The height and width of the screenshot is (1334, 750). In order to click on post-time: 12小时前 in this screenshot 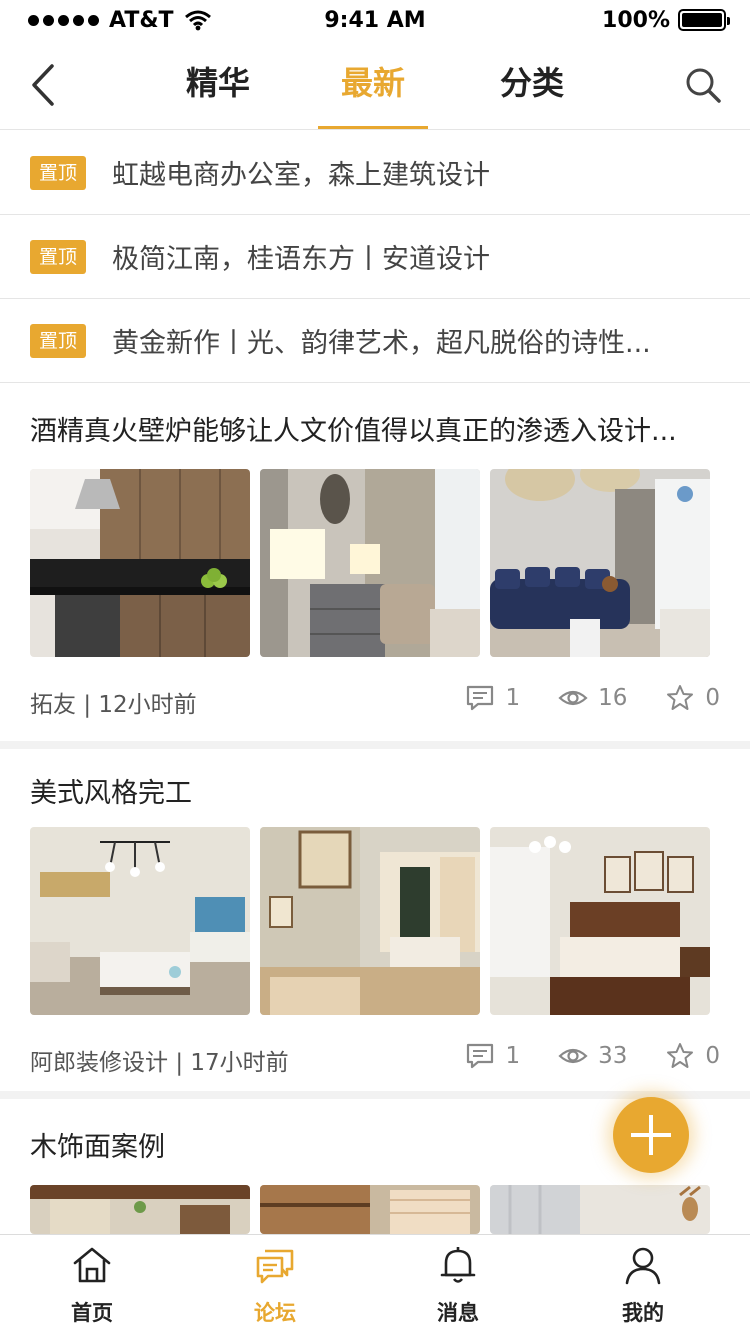, I will do `click(147, 705)`.